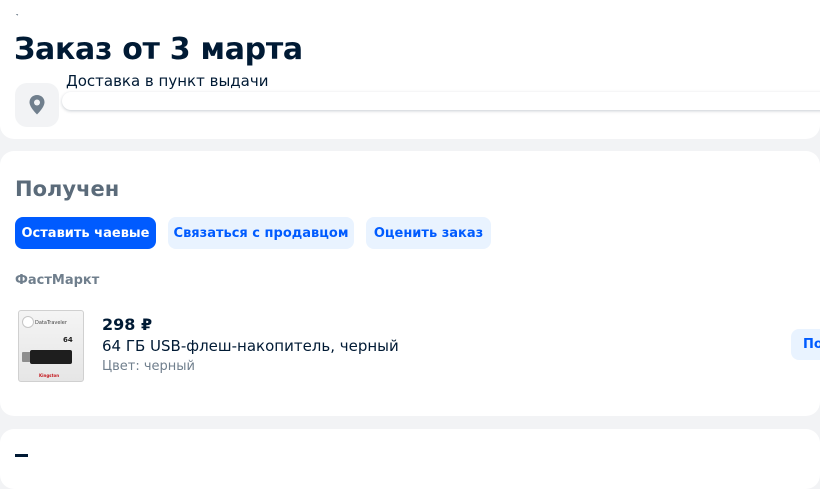  Describe the element at coordinates (67, 189) in the screenshot. I see `order-status-title: Получен` at that location.